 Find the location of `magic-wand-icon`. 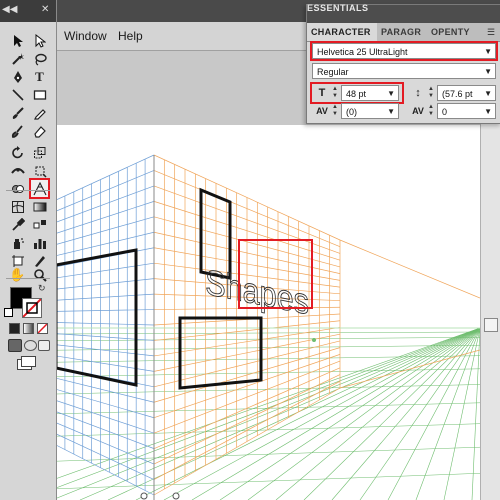

magic-wand-icon is located at coordinates (17, 58).